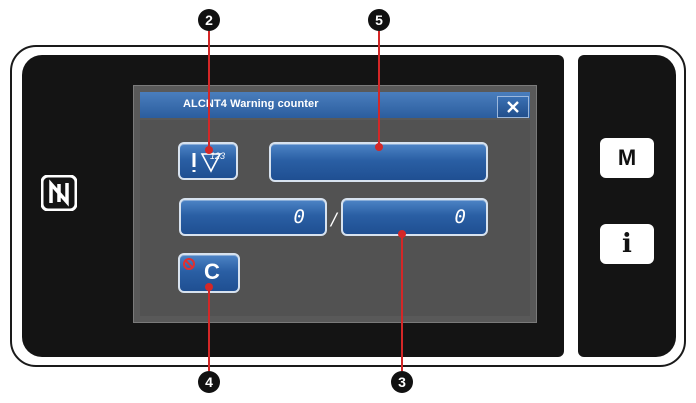 This screenshot has height=403, width=696. What do you see at coordinates (335, 105) in the screenshot?
I see `dialog-titlebar: ALCNT4 Warning counter` at bounding box center [335, 105].